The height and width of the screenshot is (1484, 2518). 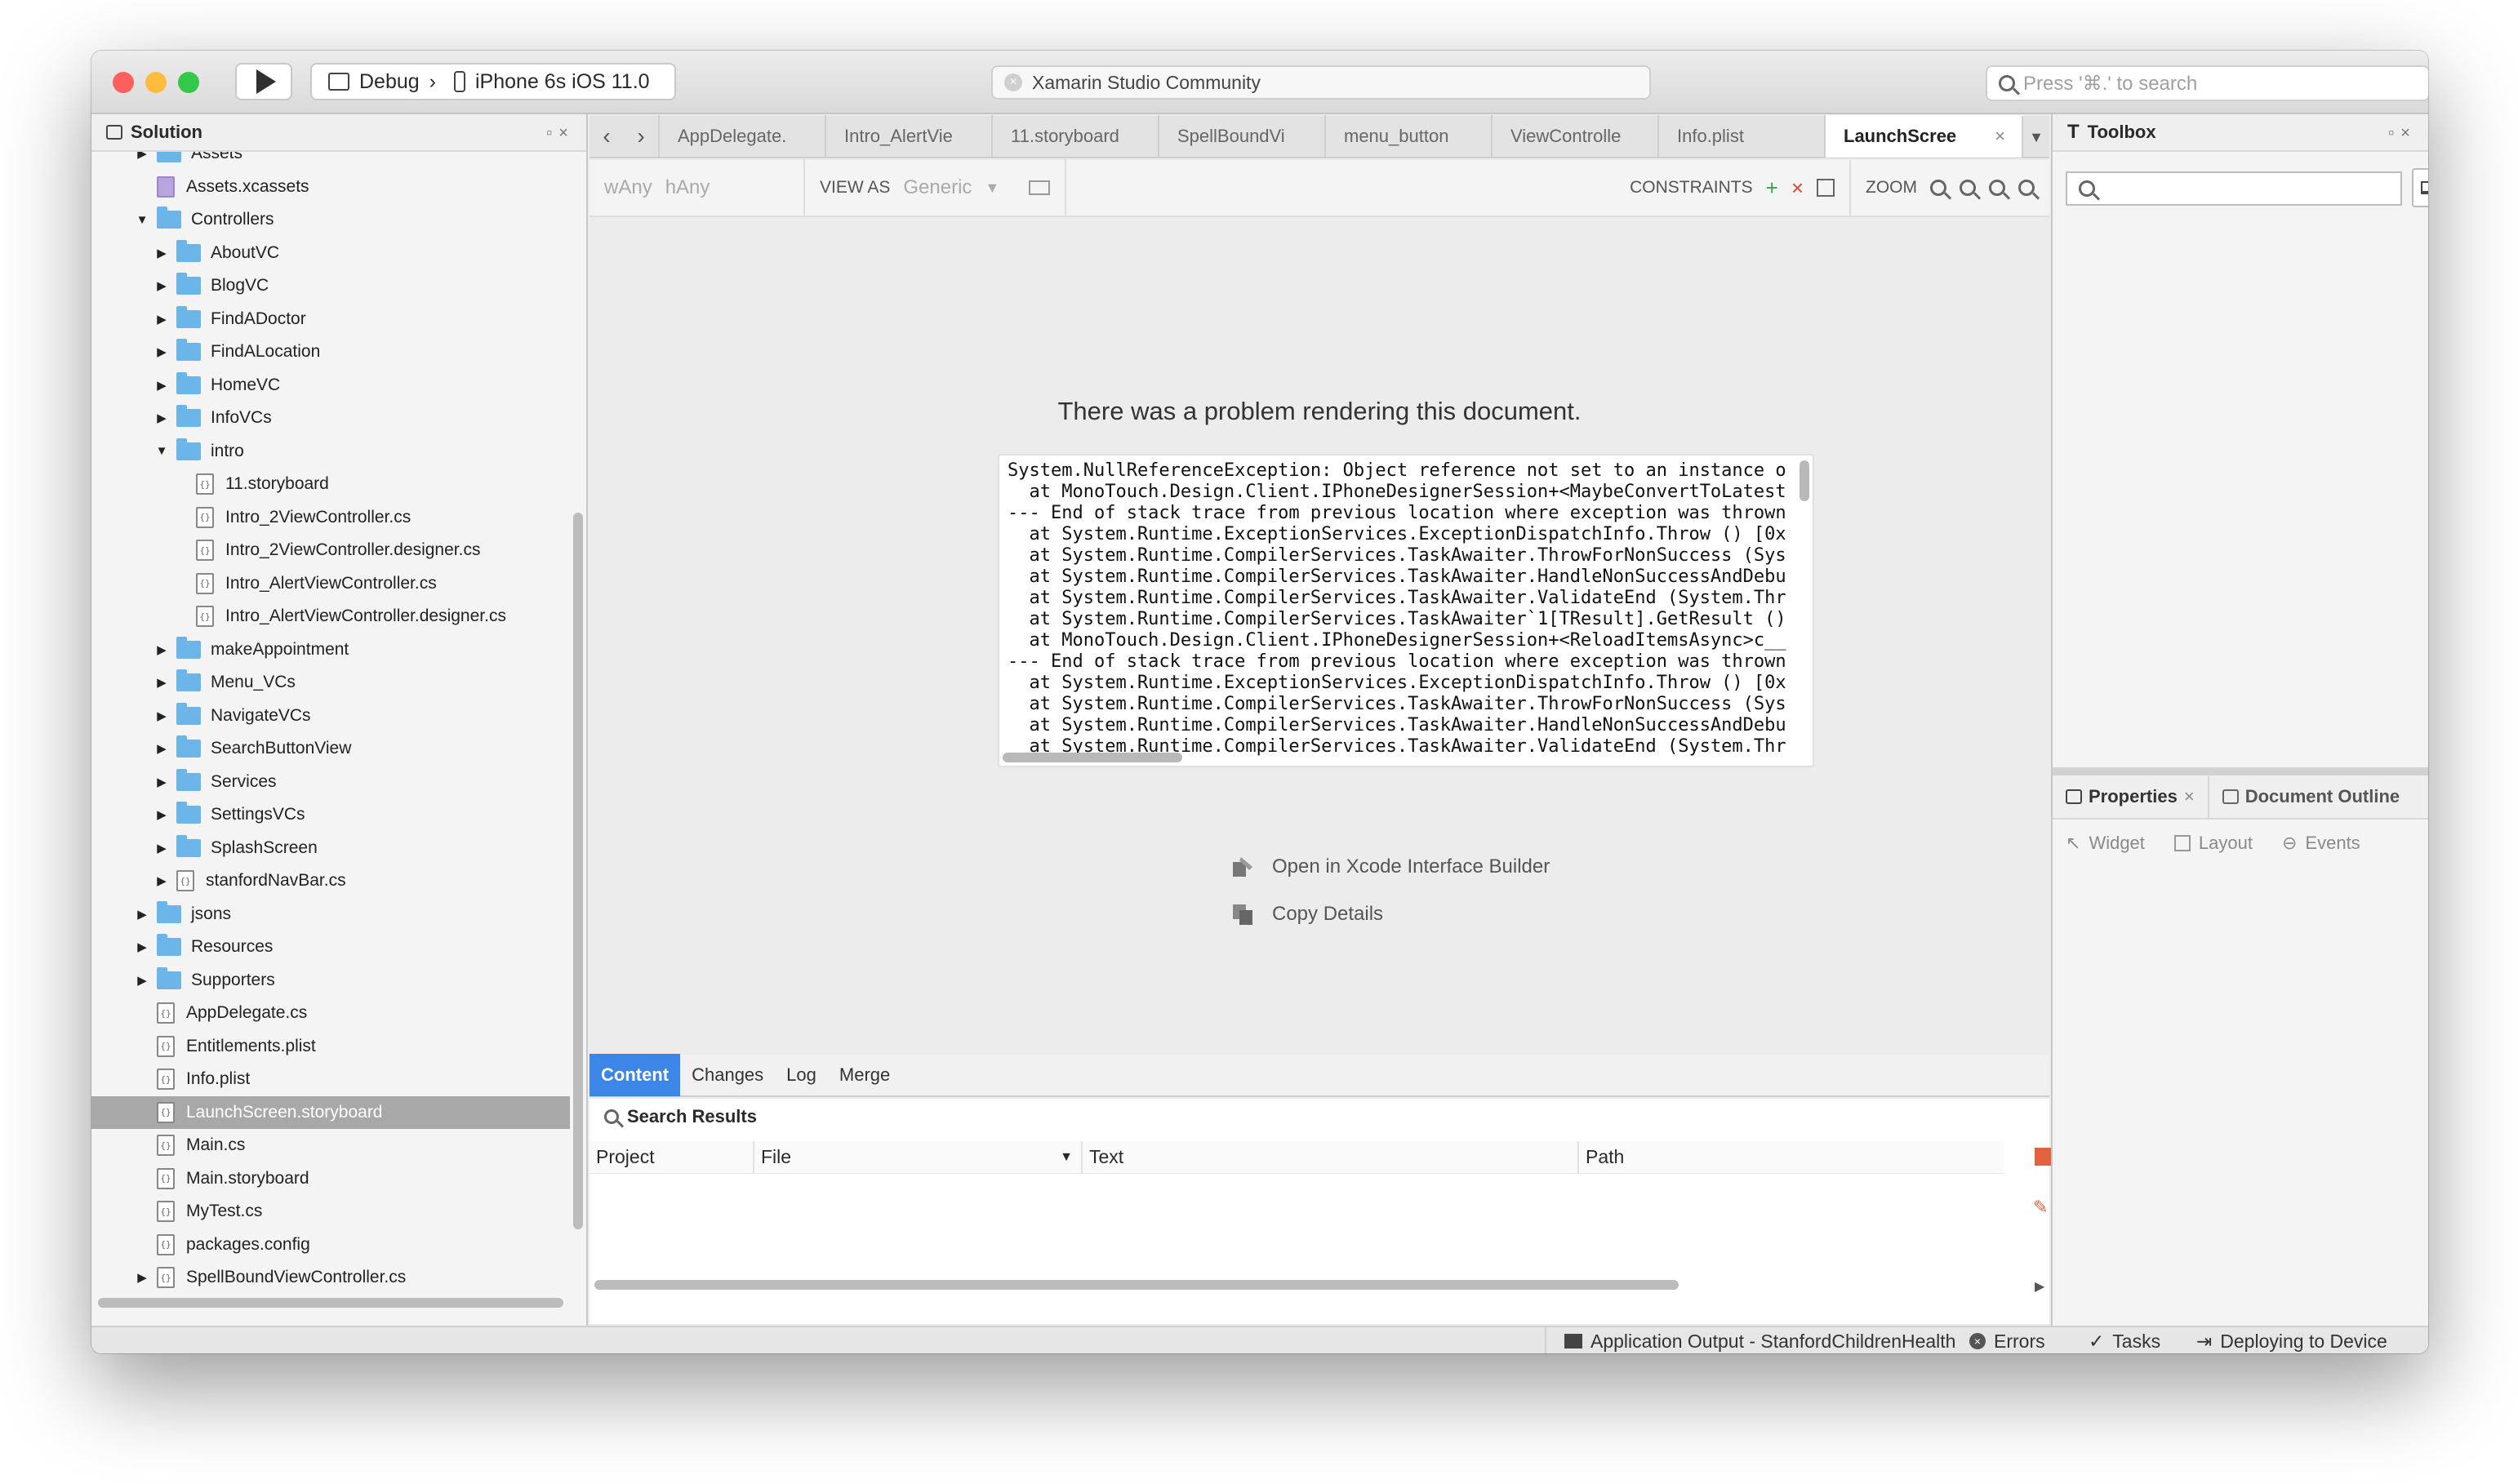 What do you see at coordinates (330, 385) in the screenshot?
I see `tree-folder: ▶ HomeVC` at bounding box center [330, 385].